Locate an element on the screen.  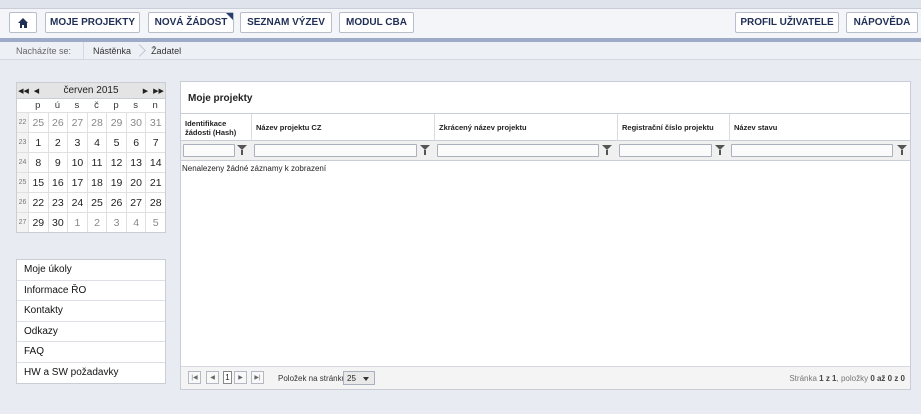
filter-input-zkraceny-nazev is located at coordinates (518, 150).